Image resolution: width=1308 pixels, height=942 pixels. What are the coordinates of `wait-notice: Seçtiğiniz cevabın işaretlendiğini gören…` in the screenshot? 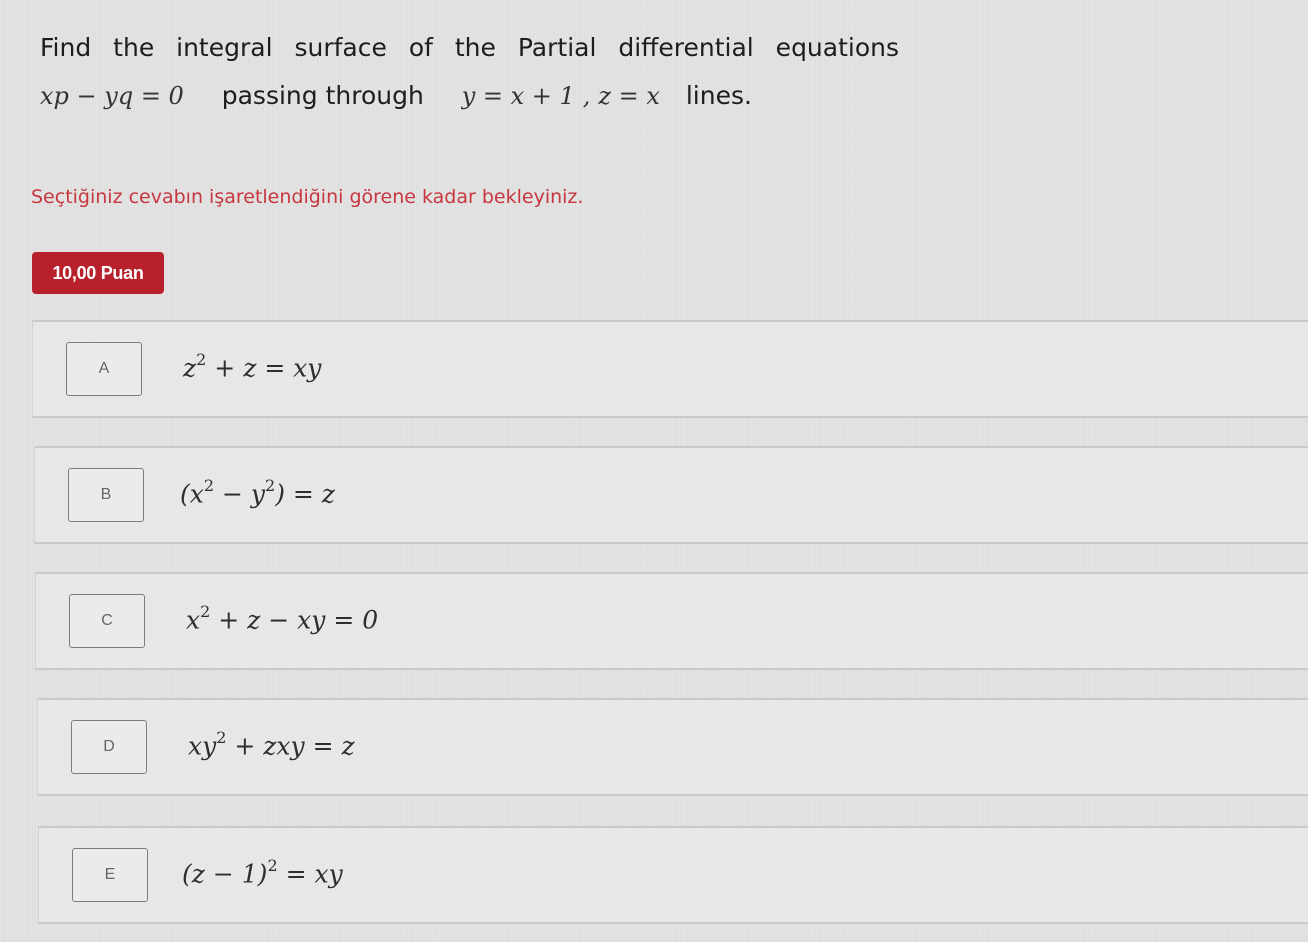 It's located at (307, 197).